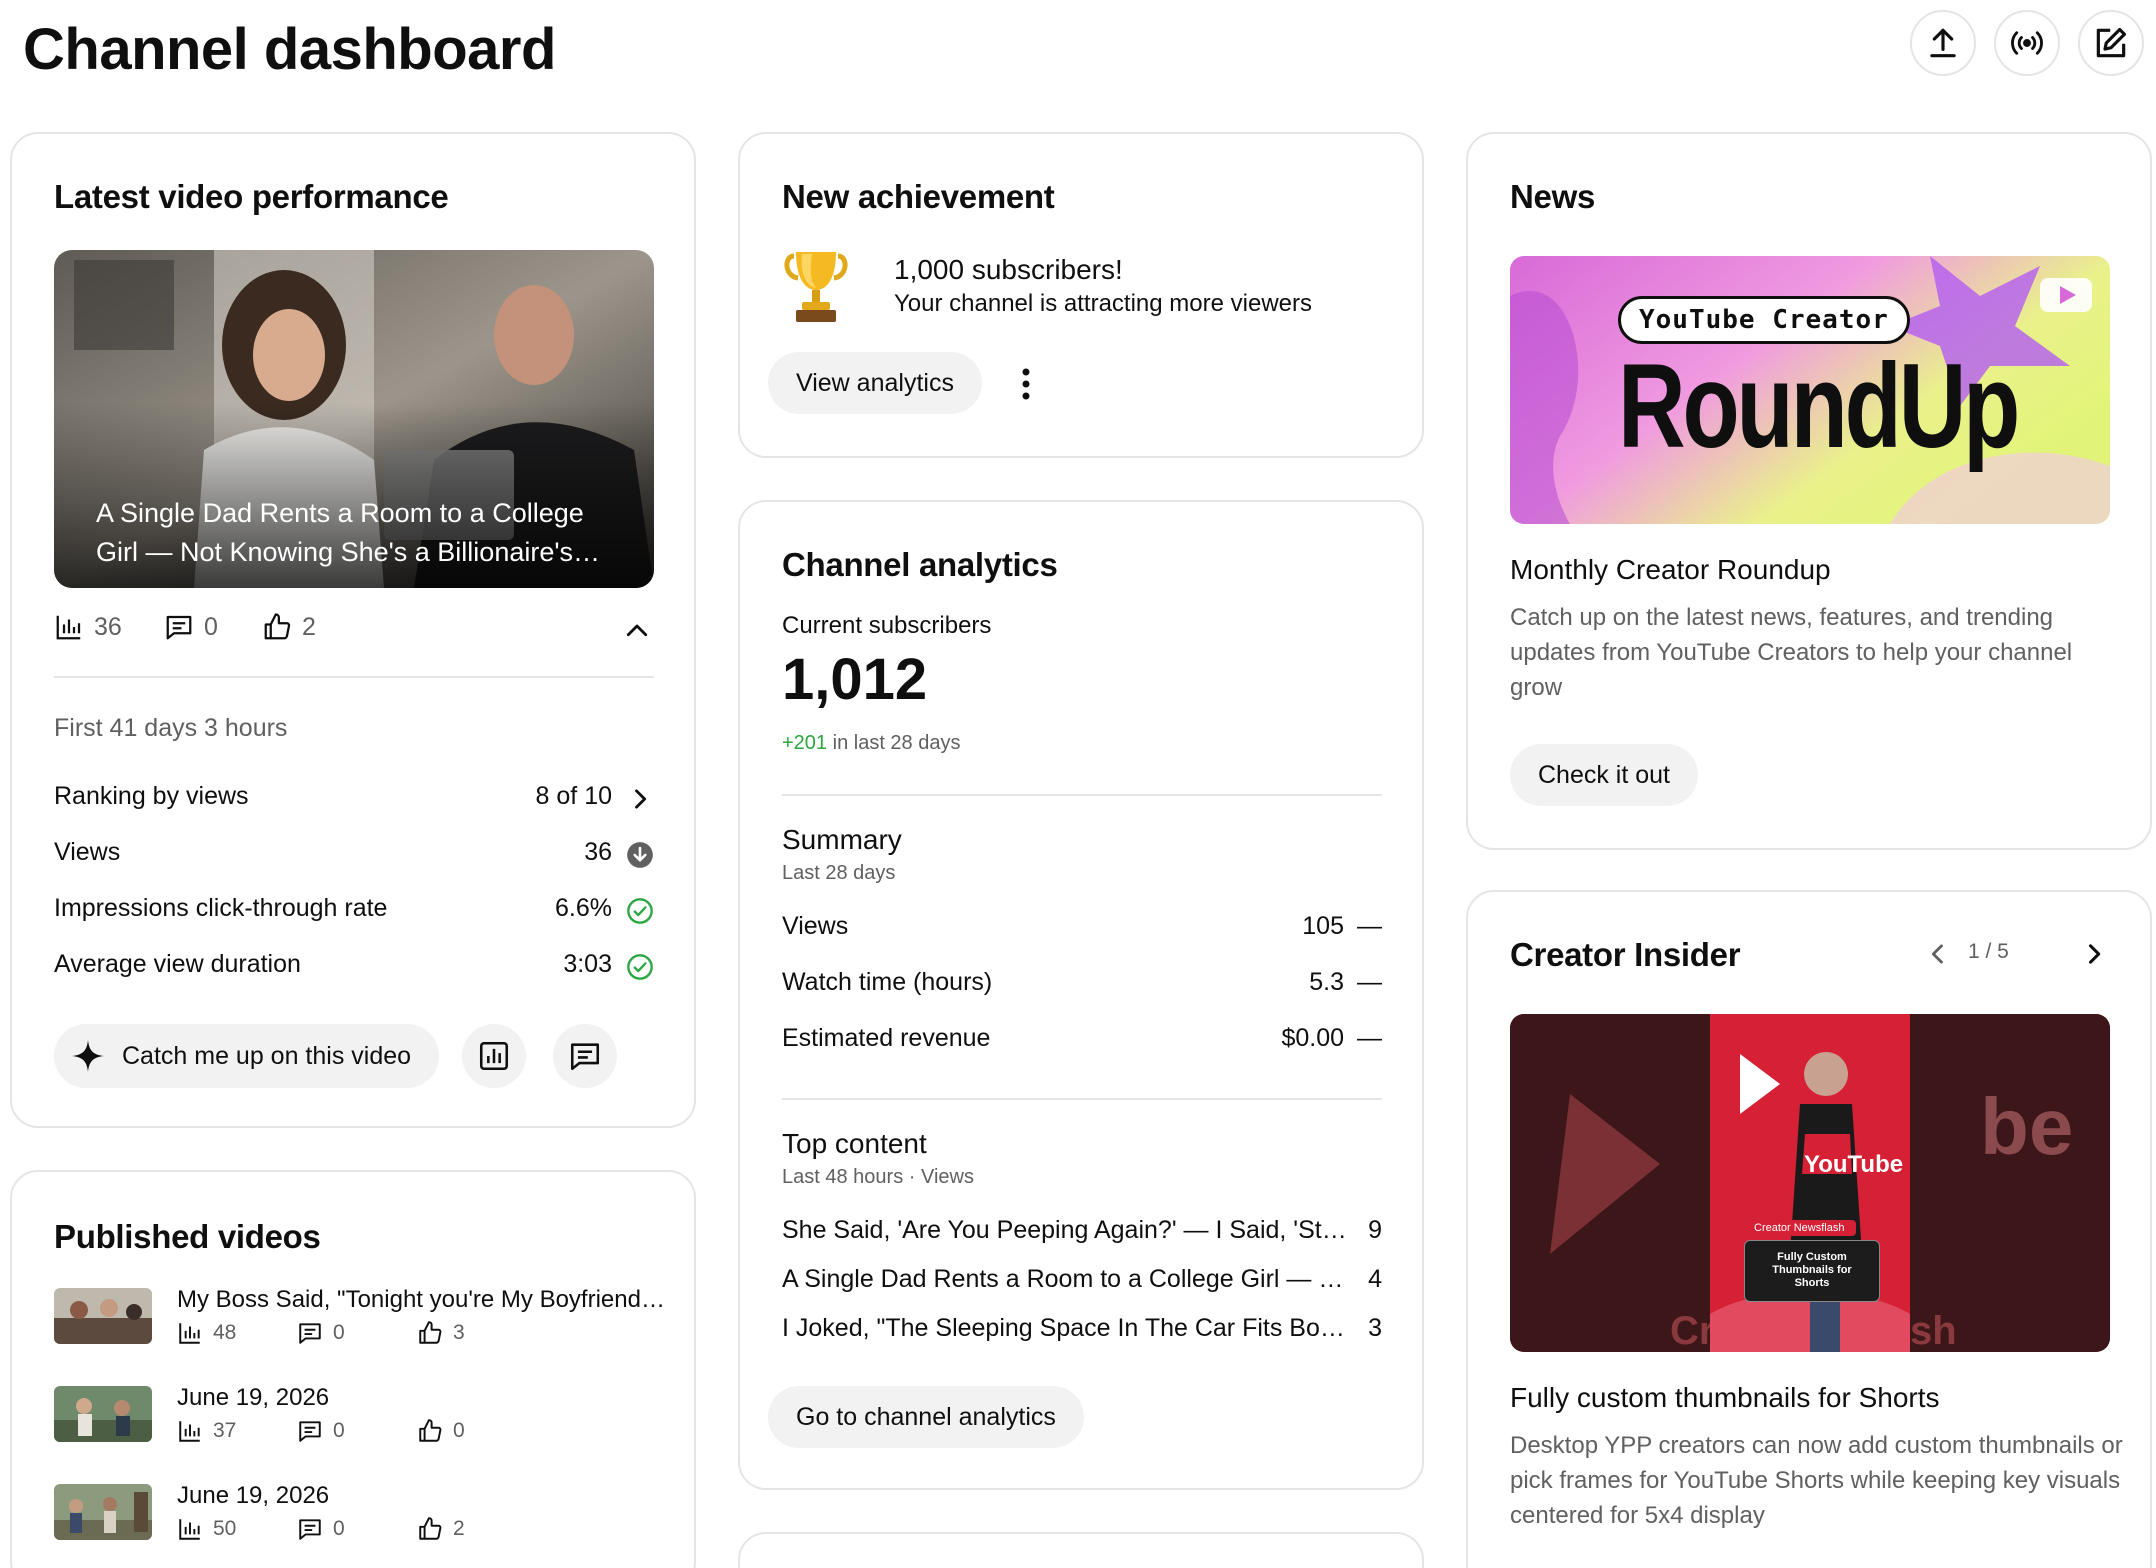 The image size is (2156, 1568). I want to click on achievement-heading: New achievement, so click(918, 196).